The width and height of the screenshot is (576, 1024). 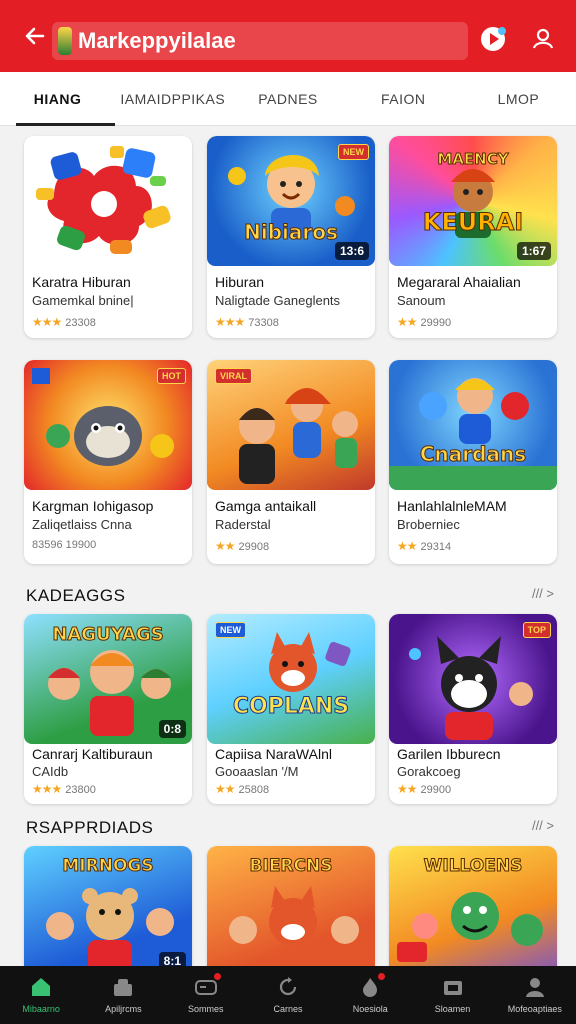 What do you see at coordinates (436, 547) in the screenshot?
I see `rating-count: 29314` at bounding box center [436, 547].